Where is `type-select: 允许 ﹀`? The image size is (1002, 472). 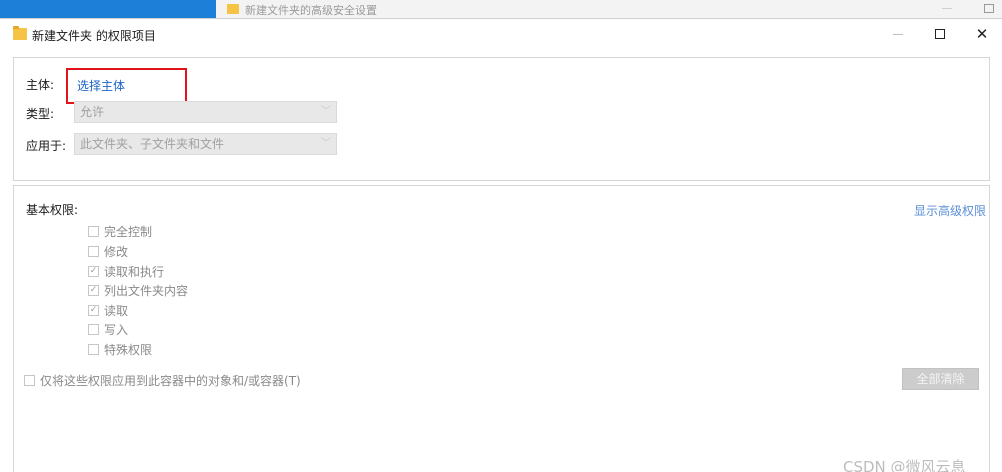
type-select: 允许 ﹀ is located at coordinates (205, 112).